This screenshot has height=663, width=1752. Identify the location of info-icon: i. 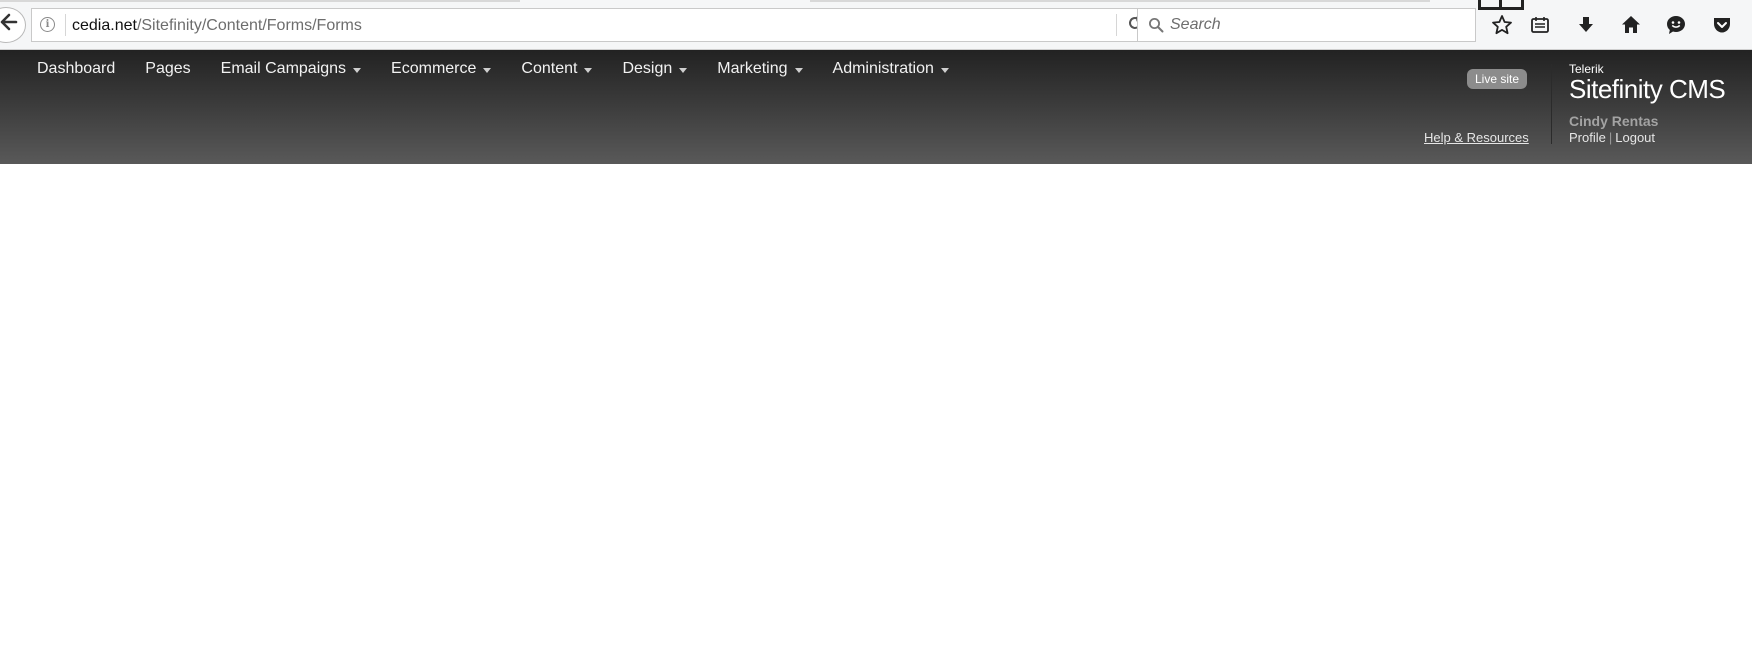
(47, 24).